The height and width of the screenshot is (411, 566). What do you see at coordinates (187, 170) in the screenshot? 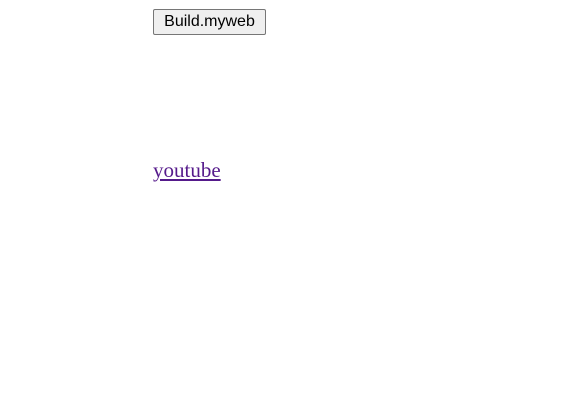
I see `youtube-link: youtube` at bounding box center [187, 170].